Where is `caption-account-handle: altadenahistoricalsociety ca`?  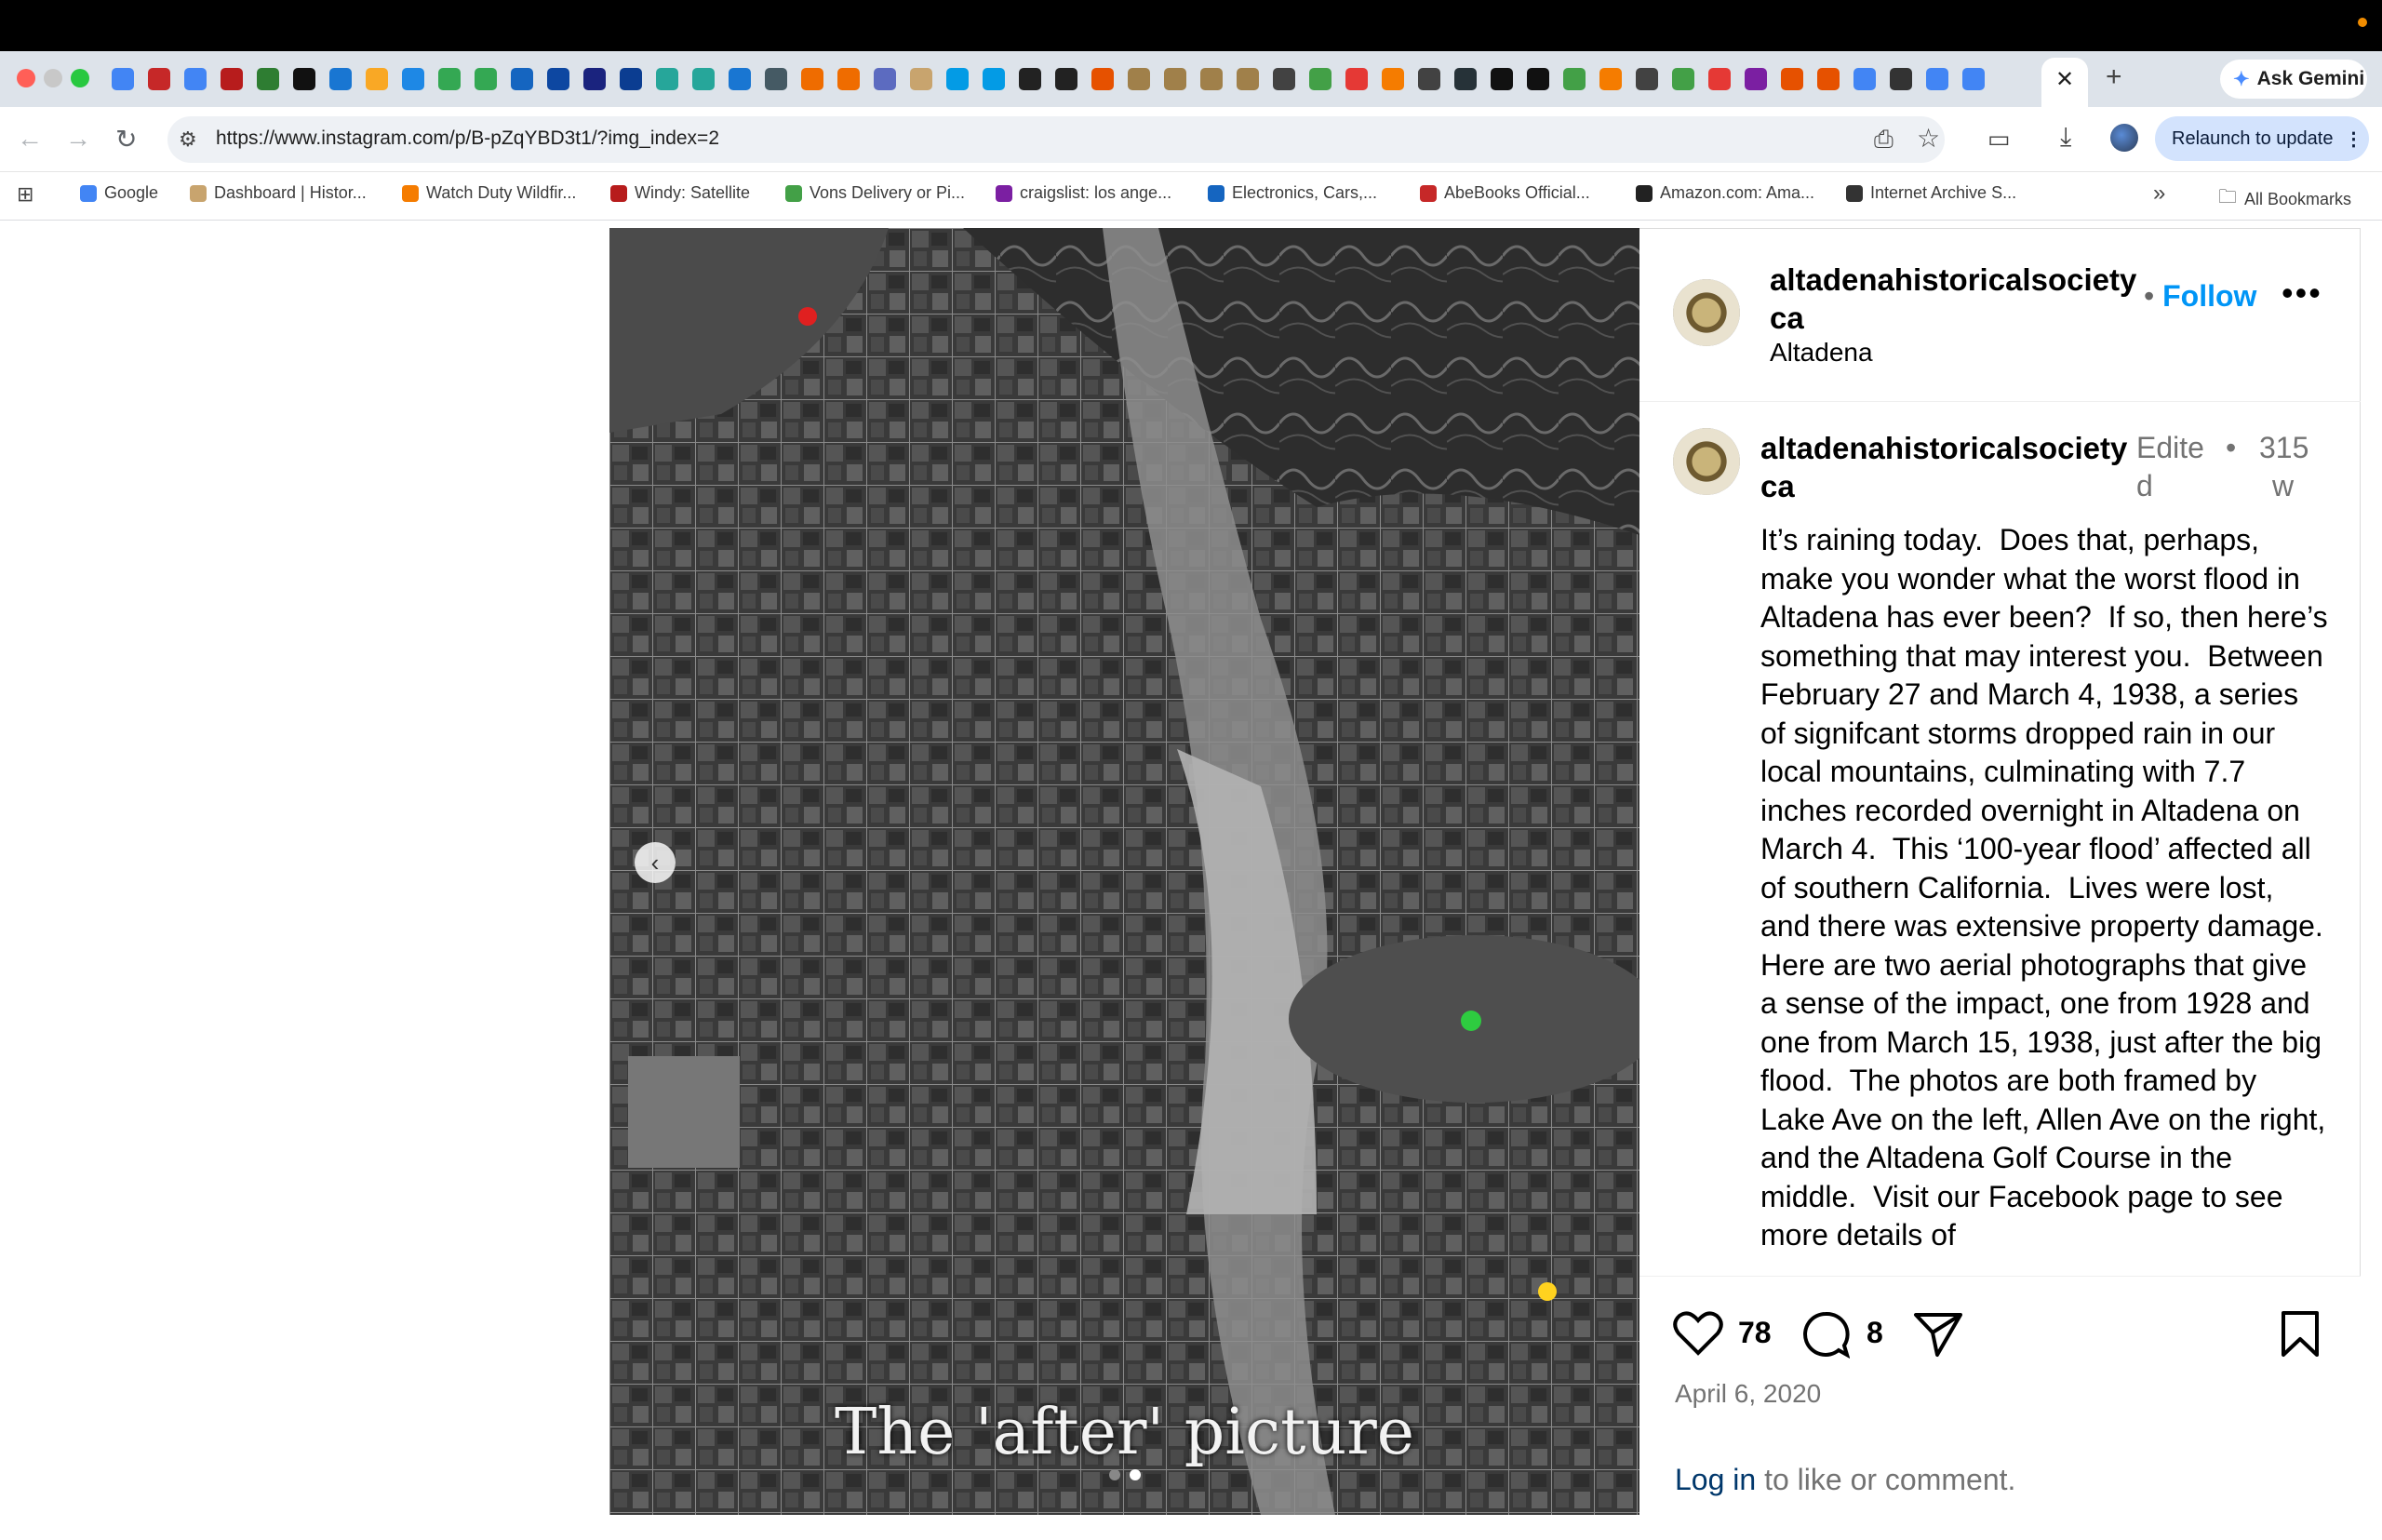
caption-account-handle: altadenahistoricalsociety ca is located at coordinates (1943, 467).